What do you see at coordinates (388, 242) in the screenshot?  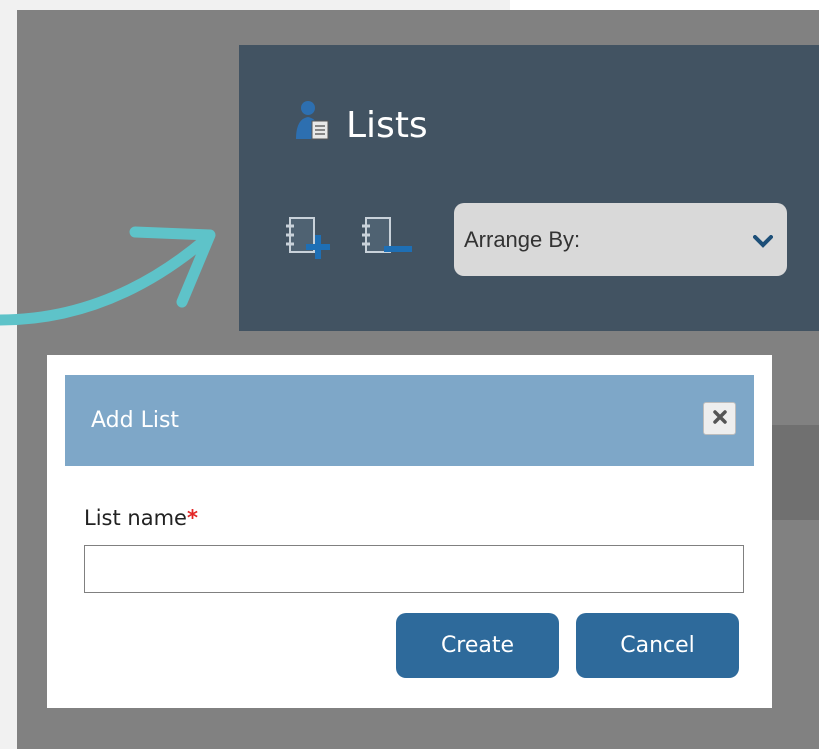 I see `remove-list-icon` at bounding box center [388, 242].